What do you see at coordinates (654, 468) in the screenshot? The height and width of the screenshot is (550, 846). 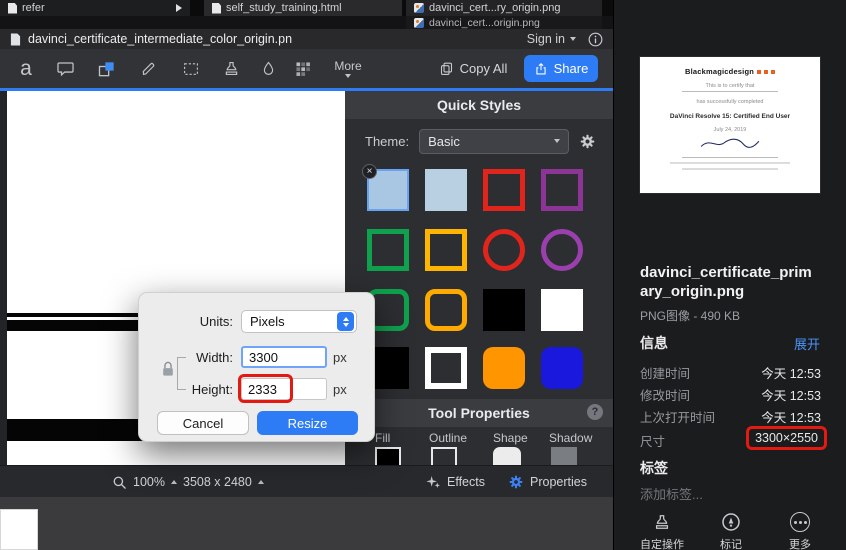 I see `tags-section-title: 标签` at bounding box center [654, 468].